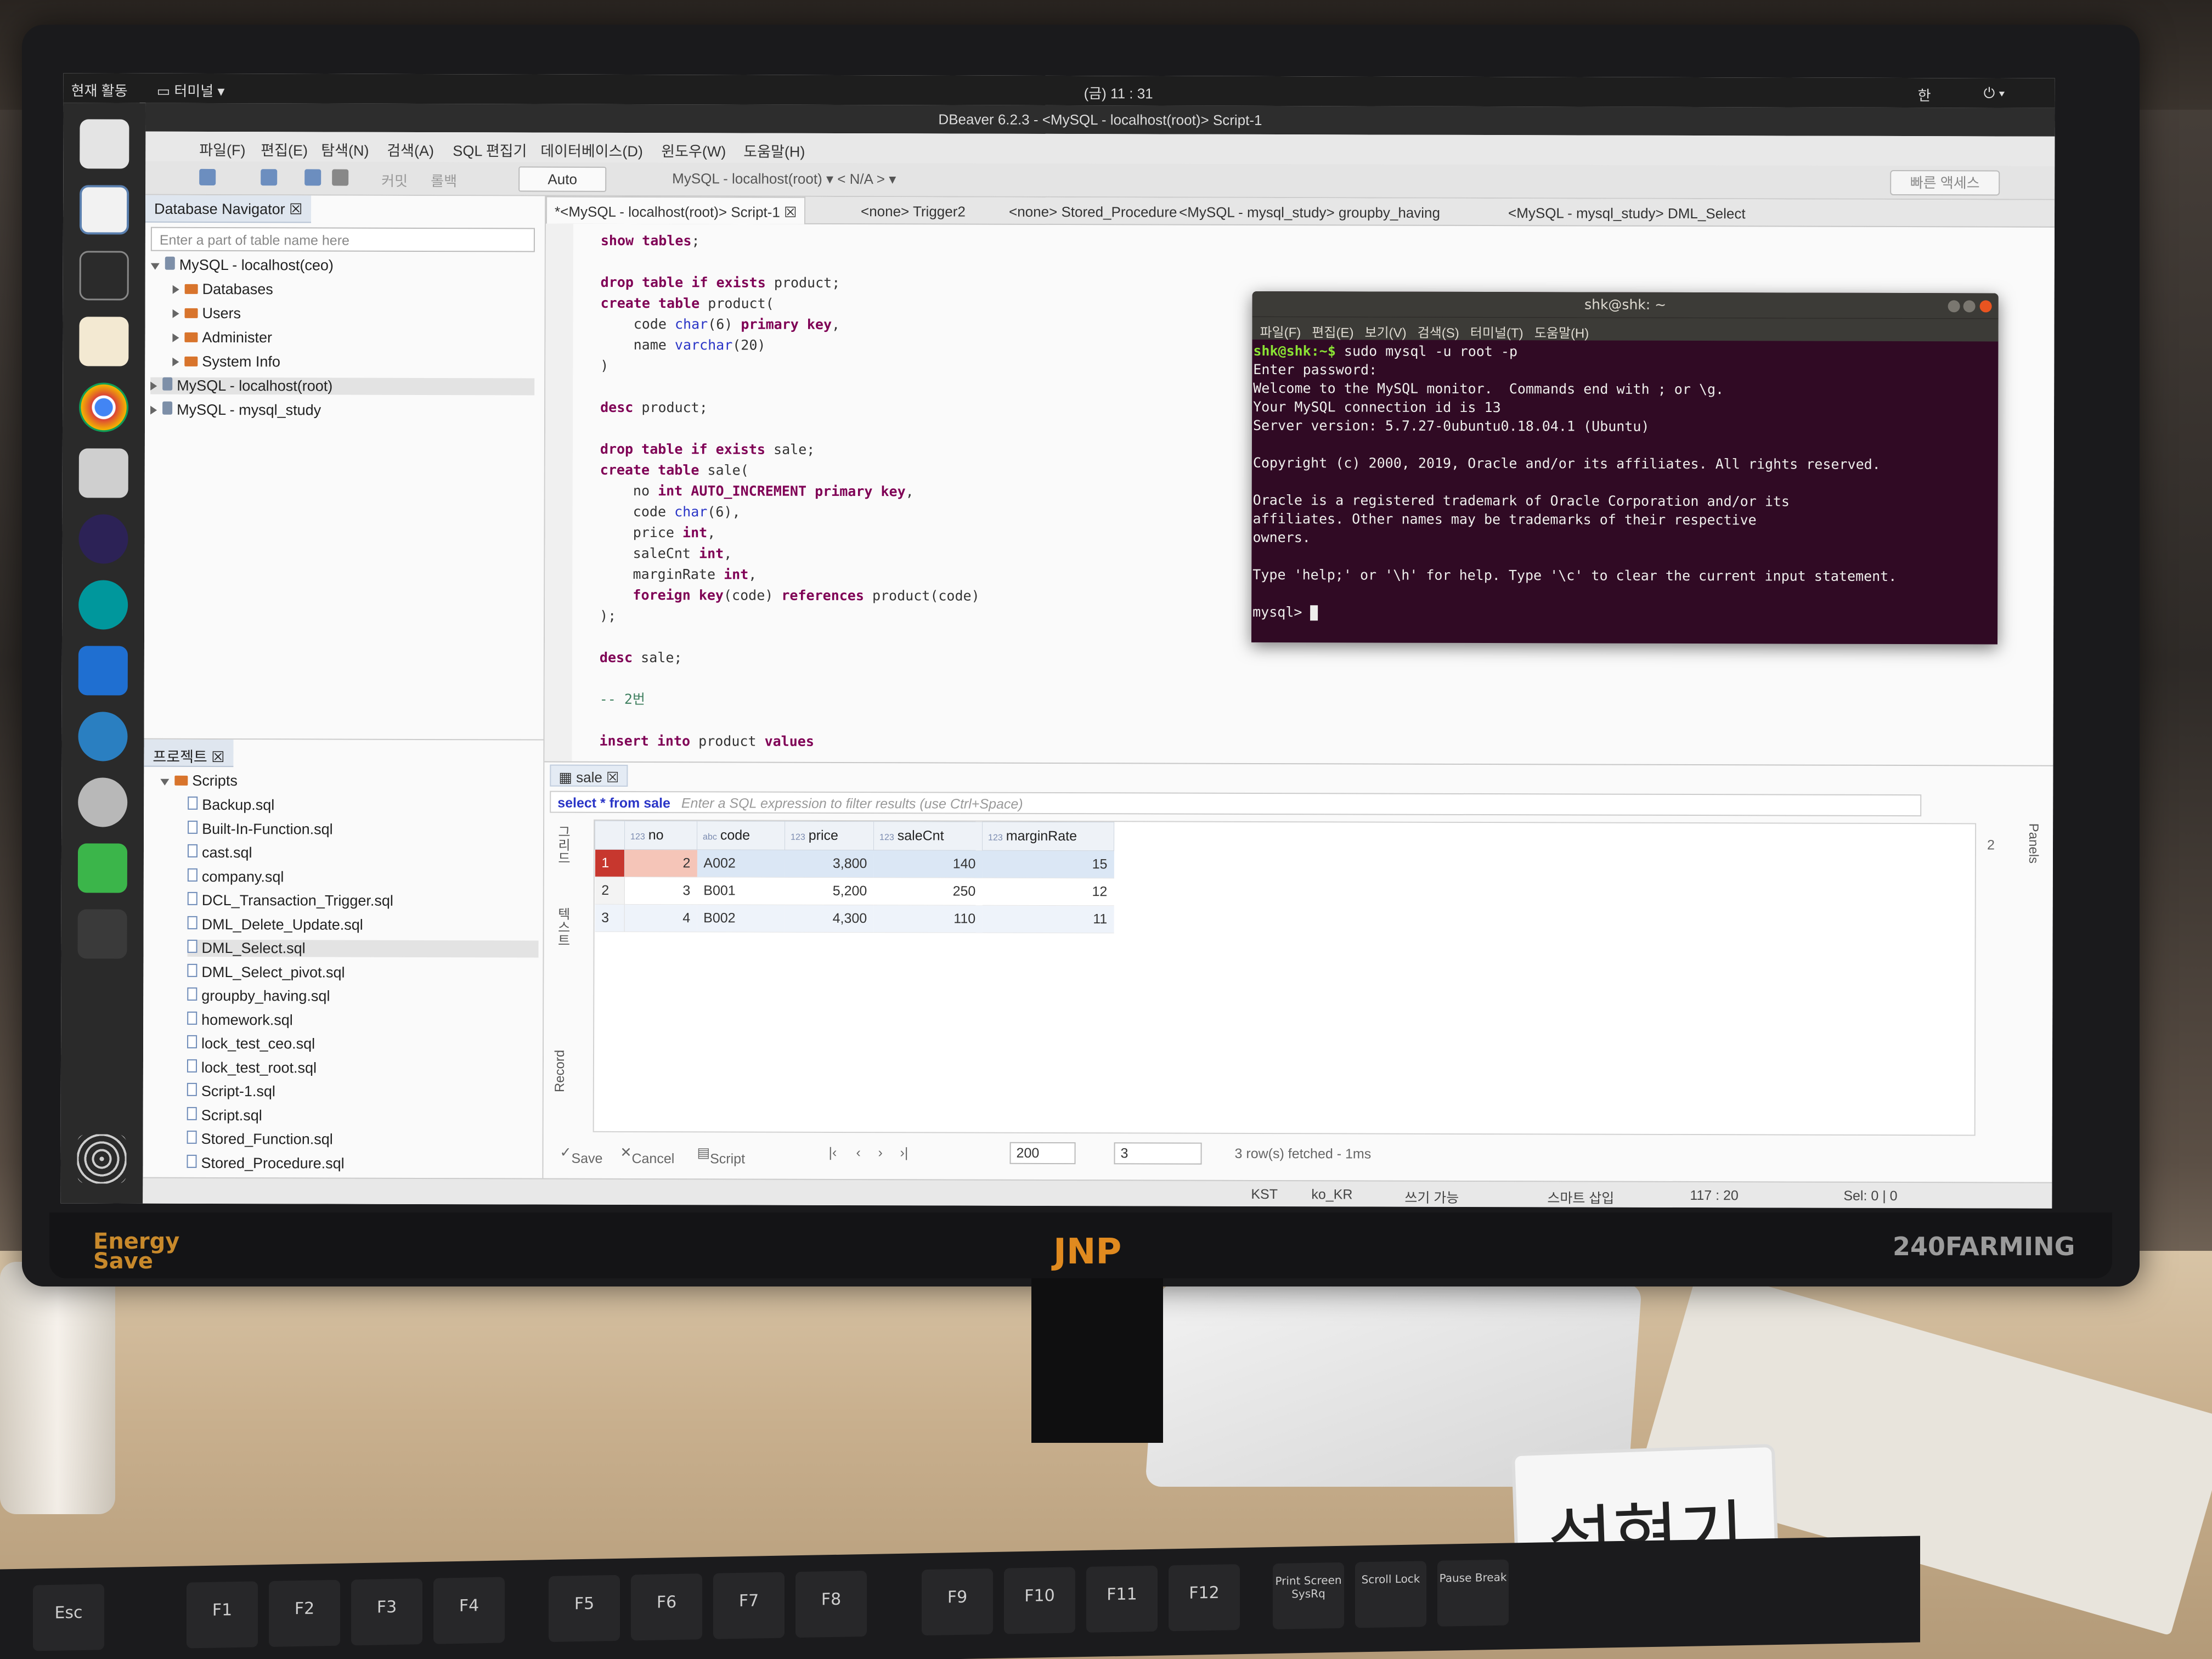  I want to click on table-row: 3 4 B002 4,300 110 11, so click(854, 919).